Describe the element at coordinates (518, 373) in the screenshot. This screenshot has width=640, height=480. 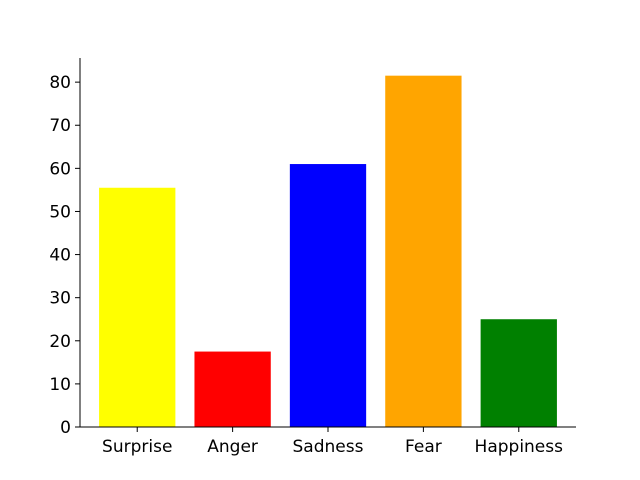
I see `bar-happiness` at that location.